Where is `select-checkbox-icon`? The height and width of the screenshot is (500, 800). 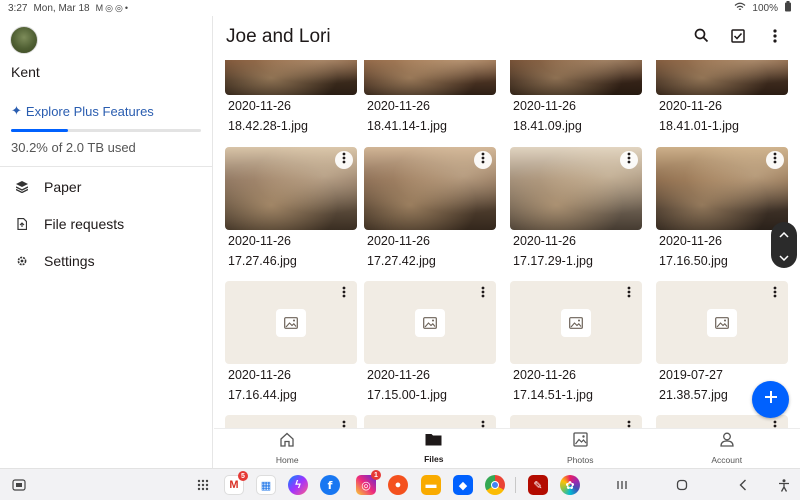 select-checkbox-icon is located at coordinates (738, 38).